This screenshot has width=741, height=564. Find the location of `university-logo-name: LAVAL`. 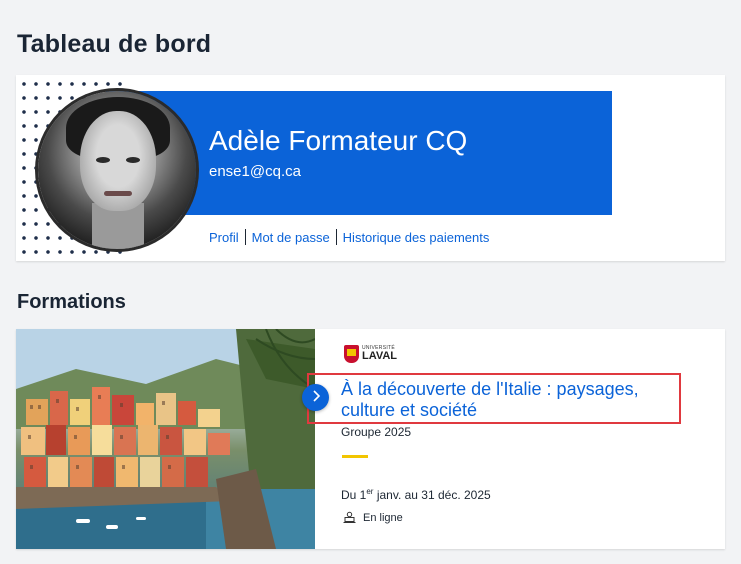

university-logo-name: LAVAL is located at coordinates (380, 356).